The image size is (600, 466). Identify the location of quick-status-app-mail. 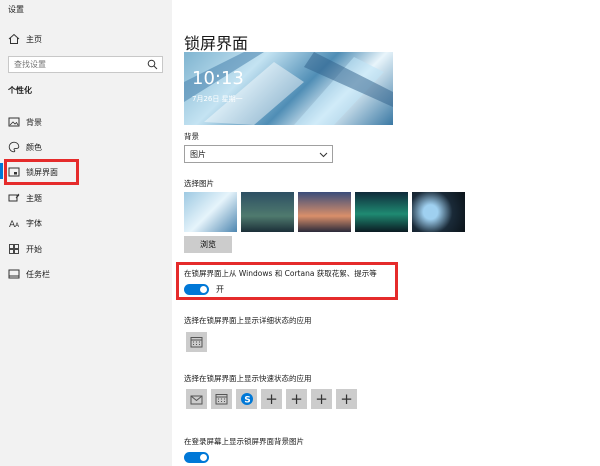
(196, 399).